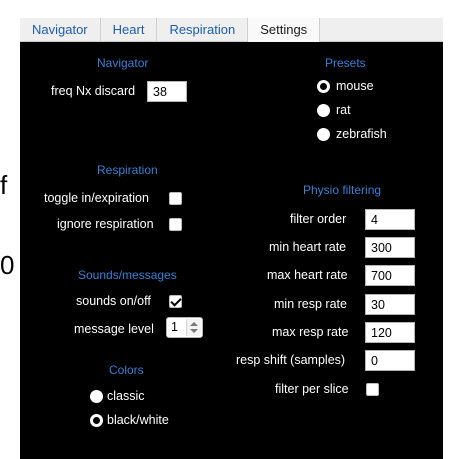 Image resolution: width=459 pixels, height=459 pixels. What do you see at coordinates (323, 86) in the screenshot?
I see `mouse-radio` at bounding box center [323, 86].